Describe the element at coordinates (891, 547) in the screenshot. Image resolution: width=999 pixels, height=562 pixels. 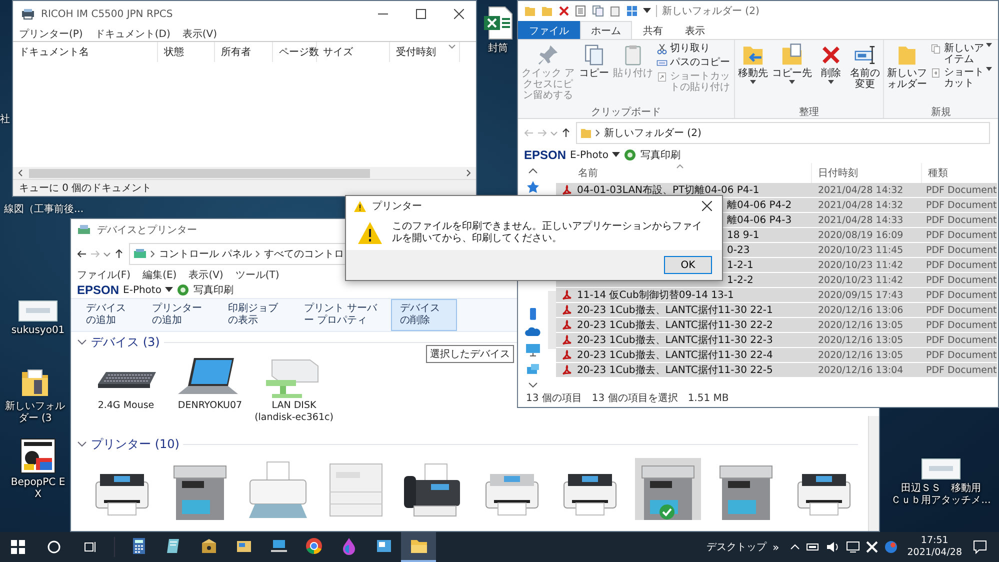
I see `circle-icon` at that location.